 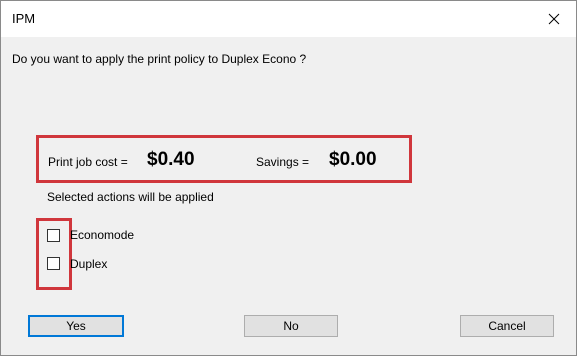 I want to click on close-button, so click(x=554, y=19).